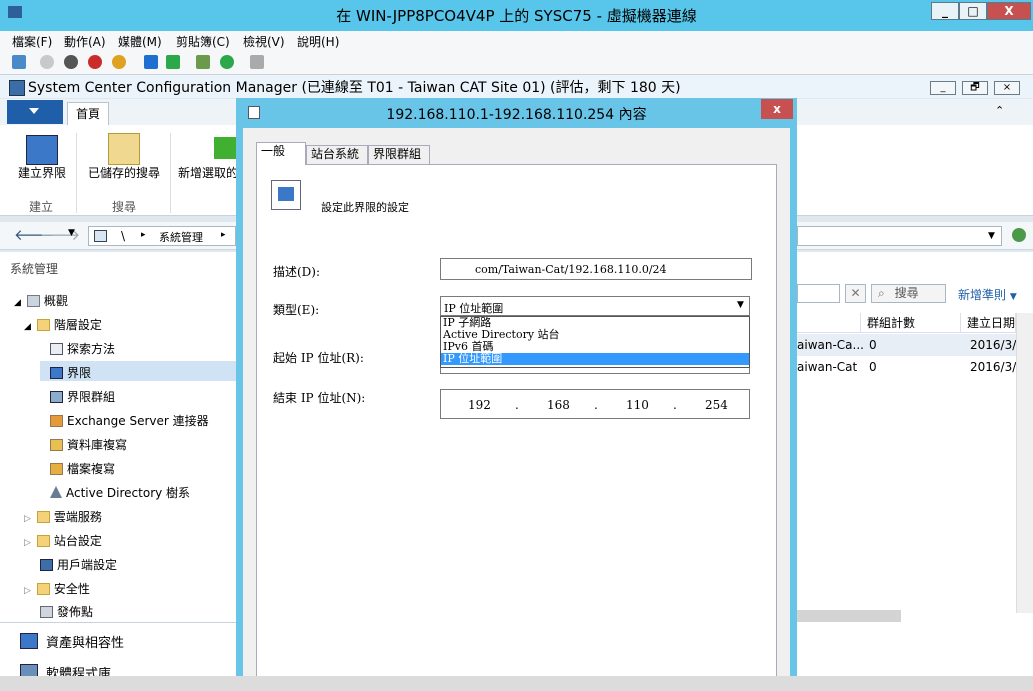 The image size is (1033, 691). What do you see at coordinates (906, 345) in the screenshot?
I see `table-row: aiwan-Ca... 0 2016/3/` at bounding box center [906, 345].